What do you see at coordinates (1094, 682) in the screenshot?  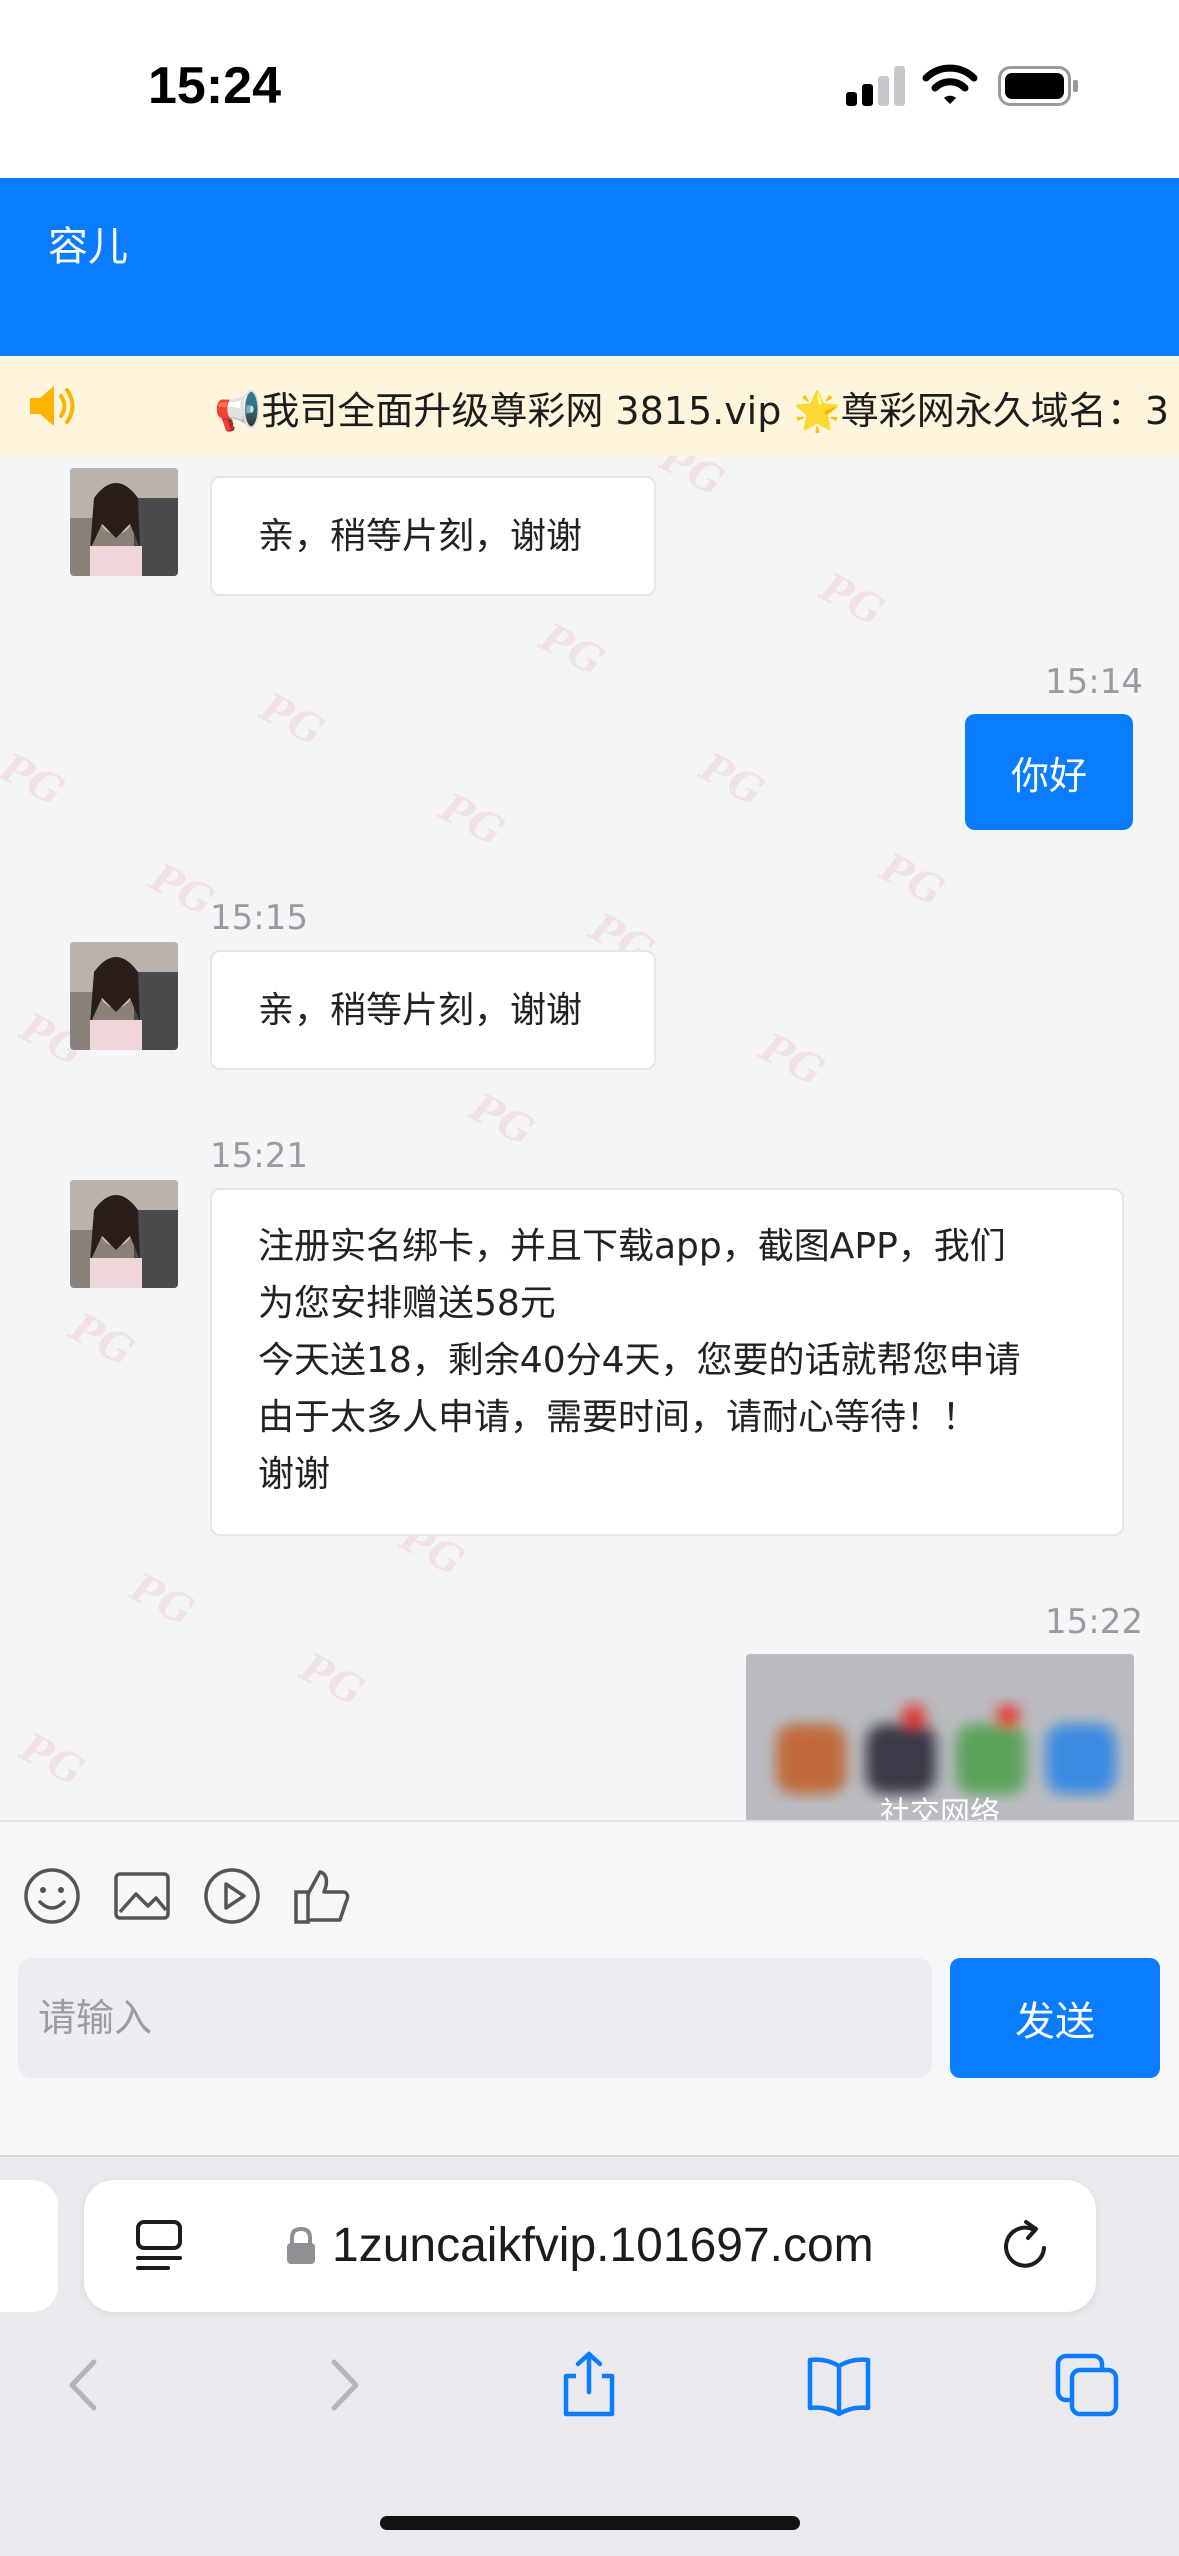 I see `message-timestamp: 15:14` at bounding box center [1094, 682].